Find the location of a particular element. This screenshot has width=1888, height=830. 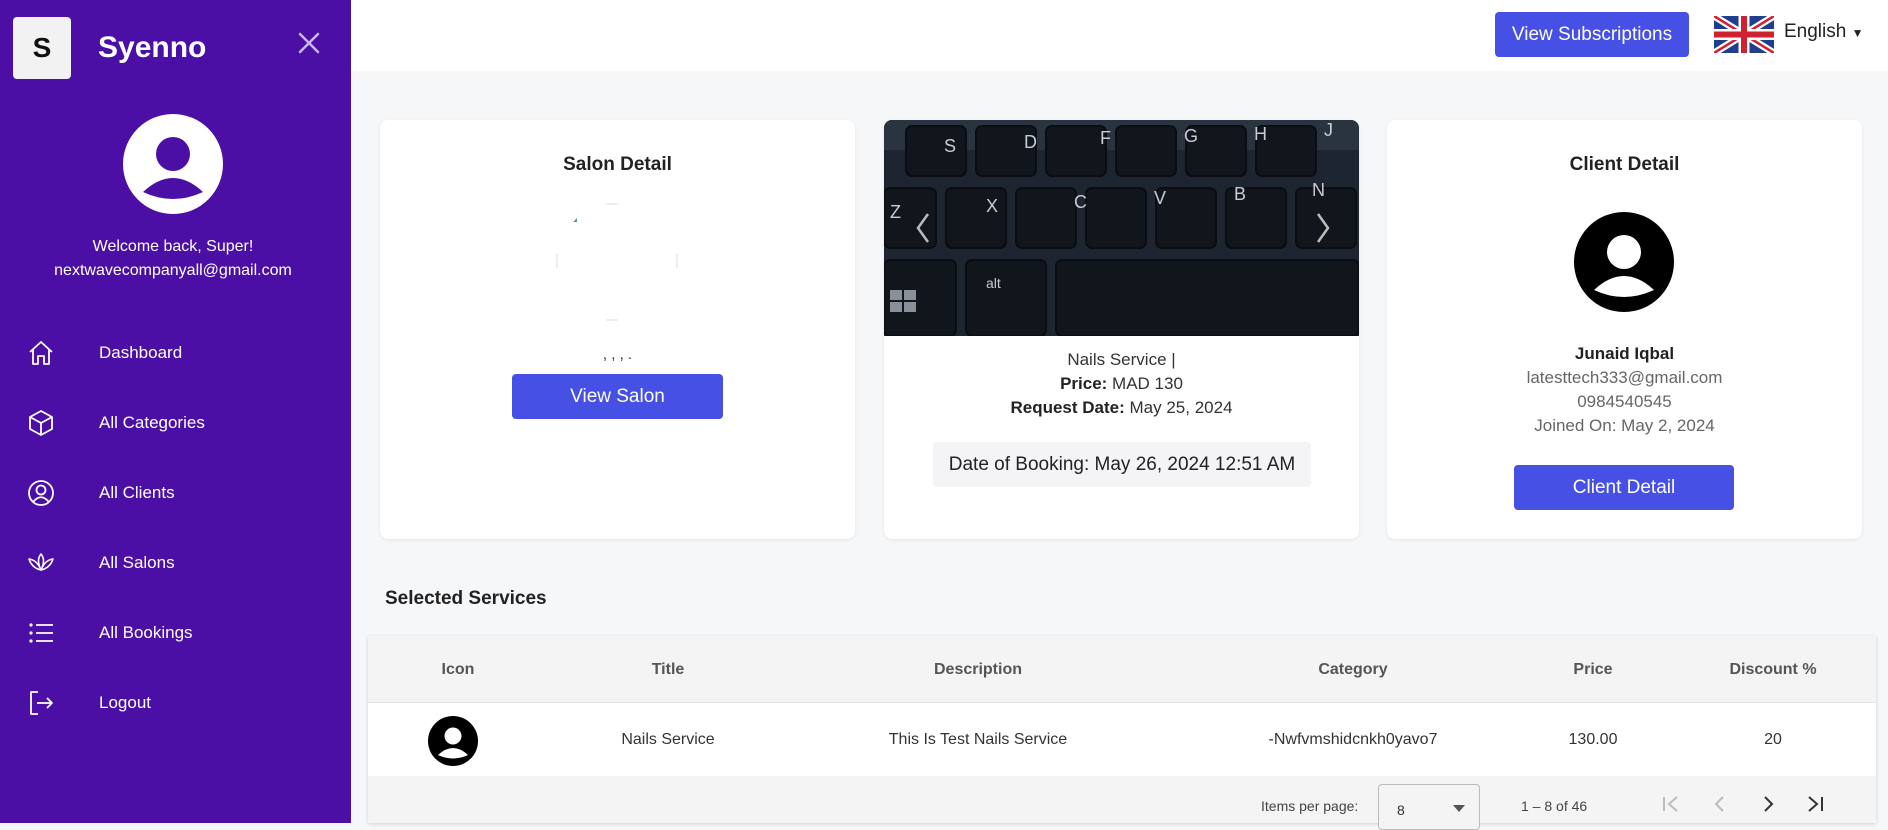

close-icon is located at coordinates (309, 43).